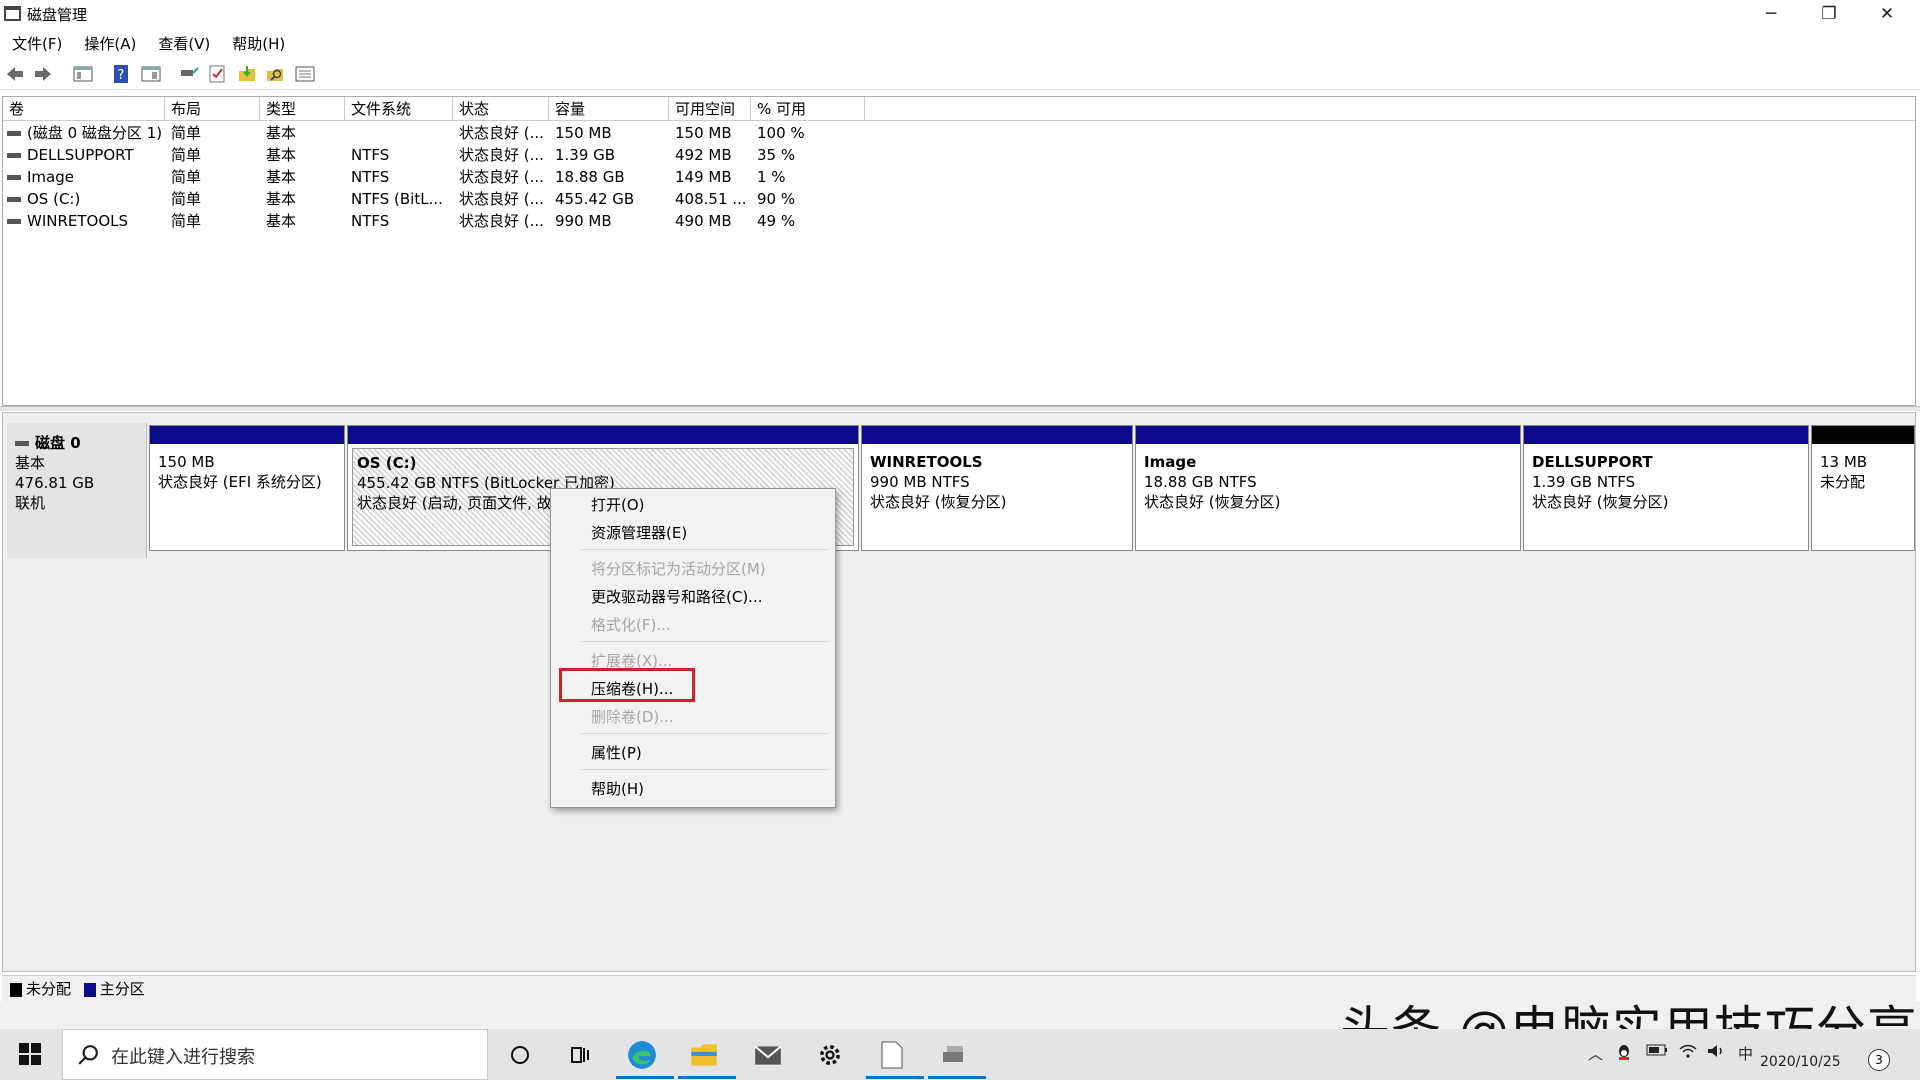  Describe the element at coordinates (954, 1055) in the screenshot. I see `disk-management-taskbar-icon` at that location.